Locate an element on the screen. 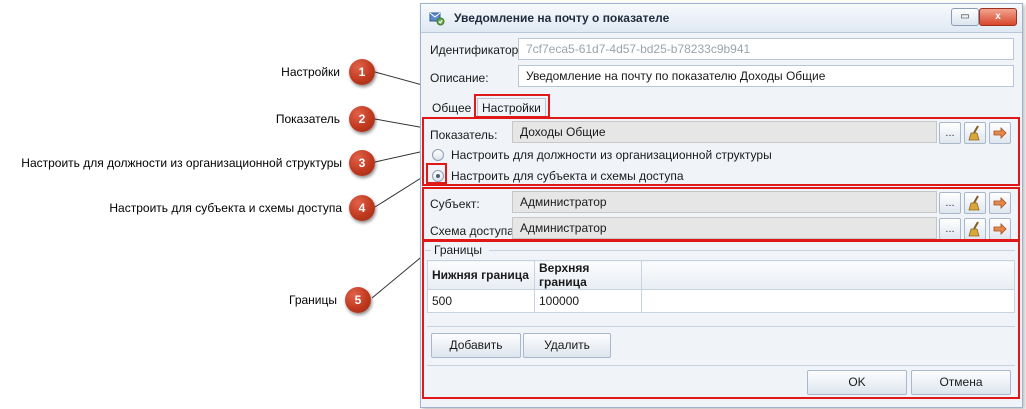 The width and height of the screenshot is (1026, 409). indicator-goto-button is located at coordinates (1000, 133).